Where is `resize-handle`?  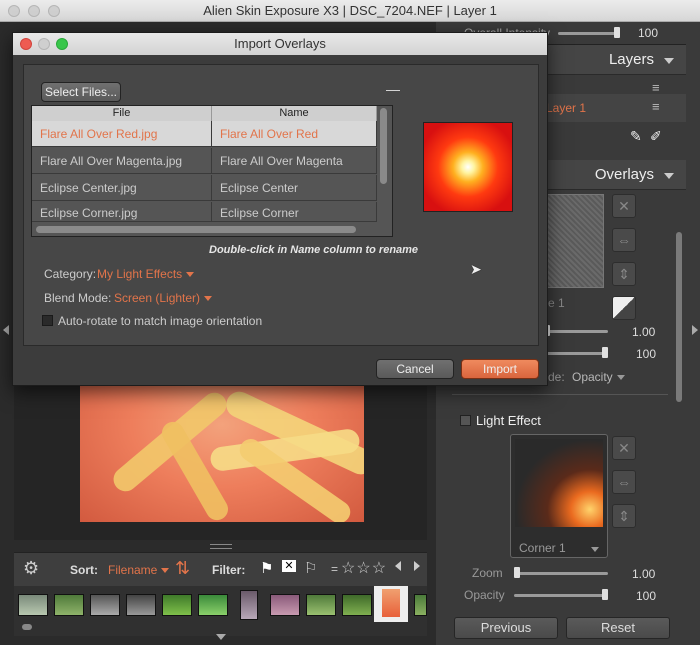 resize-handle is located at coordinates (221, 546).